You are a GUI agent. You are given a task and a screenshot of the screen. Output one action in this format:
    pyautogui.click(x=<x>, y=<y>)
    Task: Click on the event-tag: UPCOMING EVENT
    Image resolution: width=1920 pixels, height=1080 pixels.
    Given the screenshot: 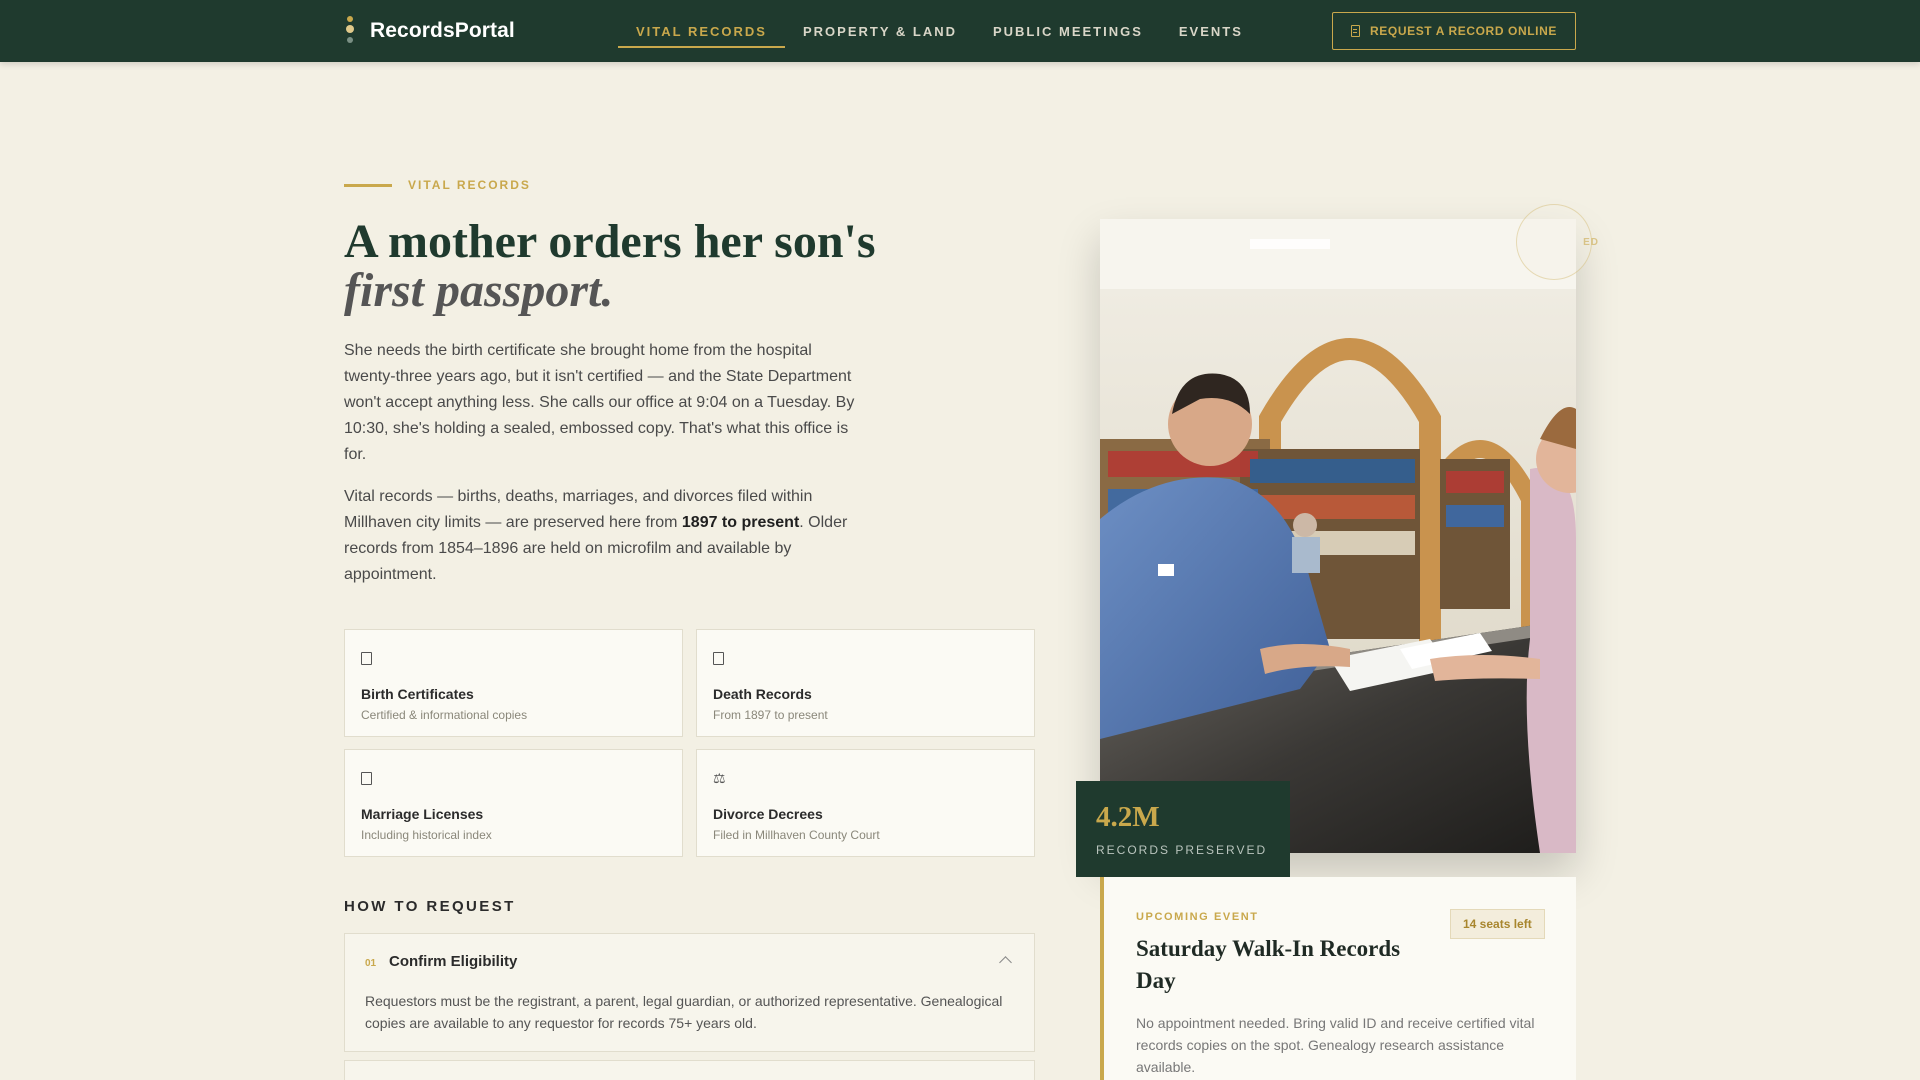 What is the action you would take?
    pyautogui.click(x=1197, y=917)
    